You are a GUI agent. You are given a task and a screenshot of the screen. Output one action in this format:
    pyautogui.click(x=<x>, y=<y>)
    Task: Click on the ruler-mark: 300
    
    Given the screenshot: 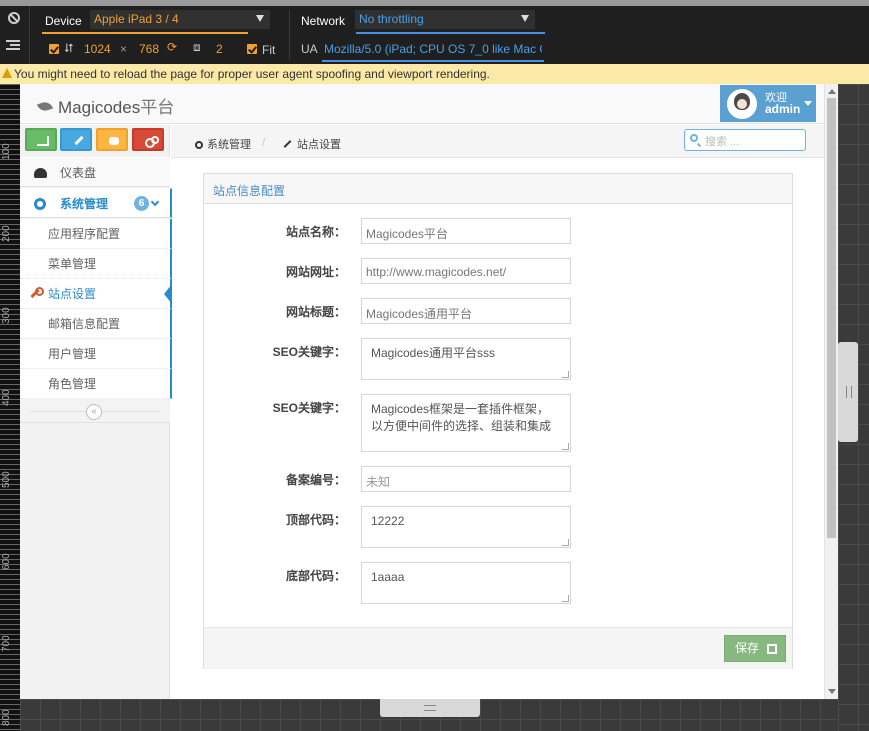 What is the action you would take?
    pyautogui.click(x=6, y=315)
    